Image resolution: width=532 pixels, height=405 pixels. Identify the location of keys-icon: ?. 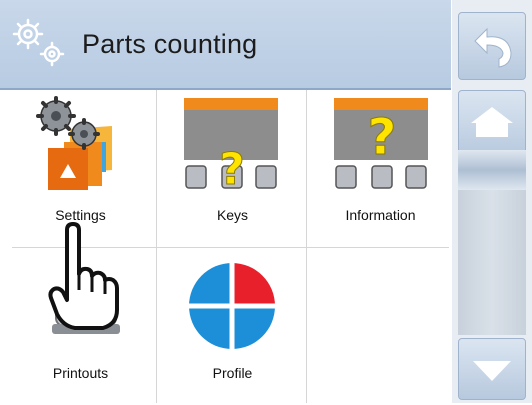
(231, 147).